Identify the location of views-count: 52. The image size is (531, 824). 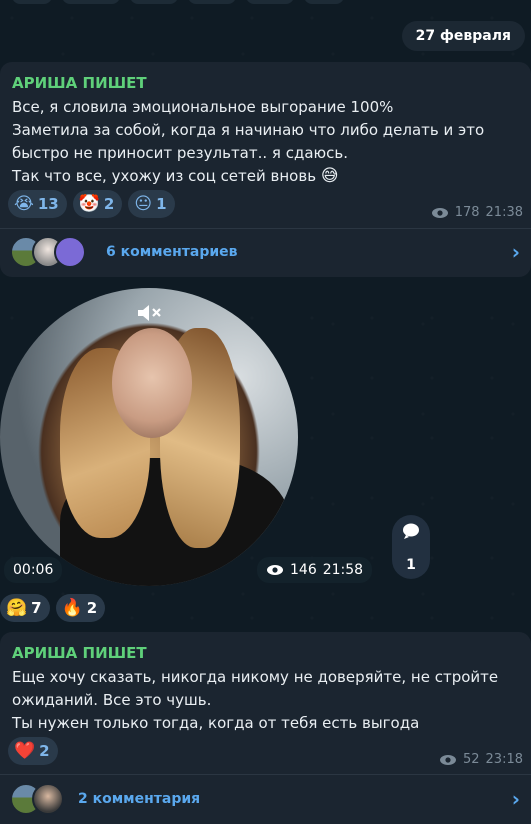
(471, 759).